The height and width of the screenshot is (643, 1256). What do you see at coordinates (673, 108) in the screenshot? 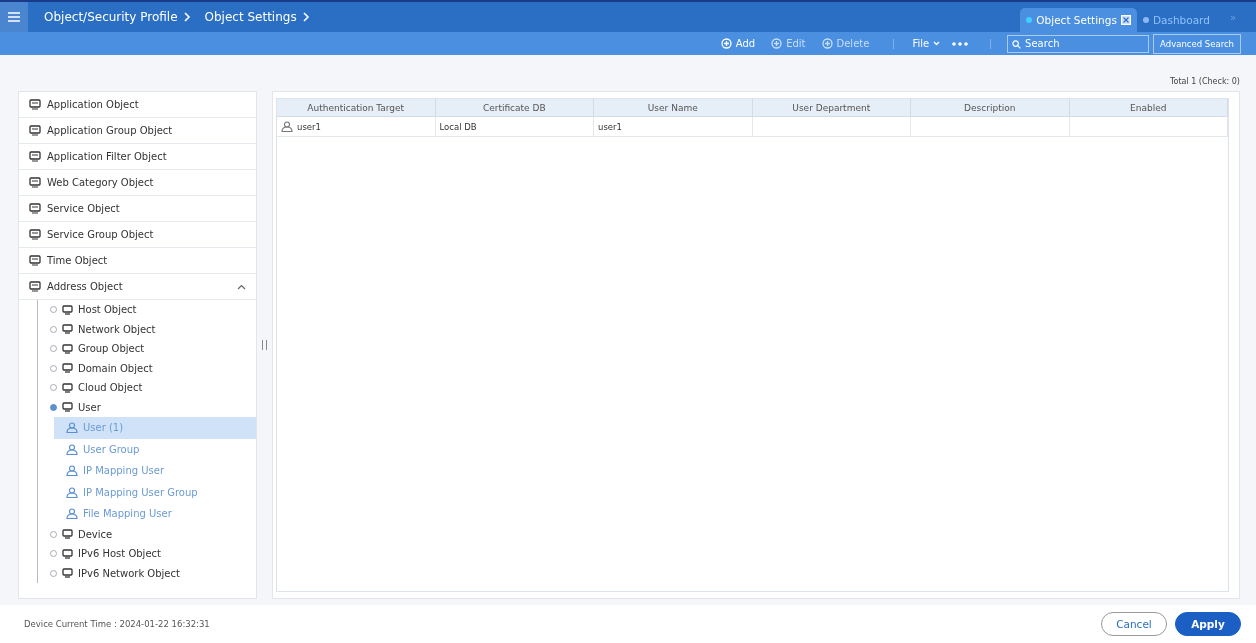
I see `column-header: User Name` at bounding box center [673, 108].